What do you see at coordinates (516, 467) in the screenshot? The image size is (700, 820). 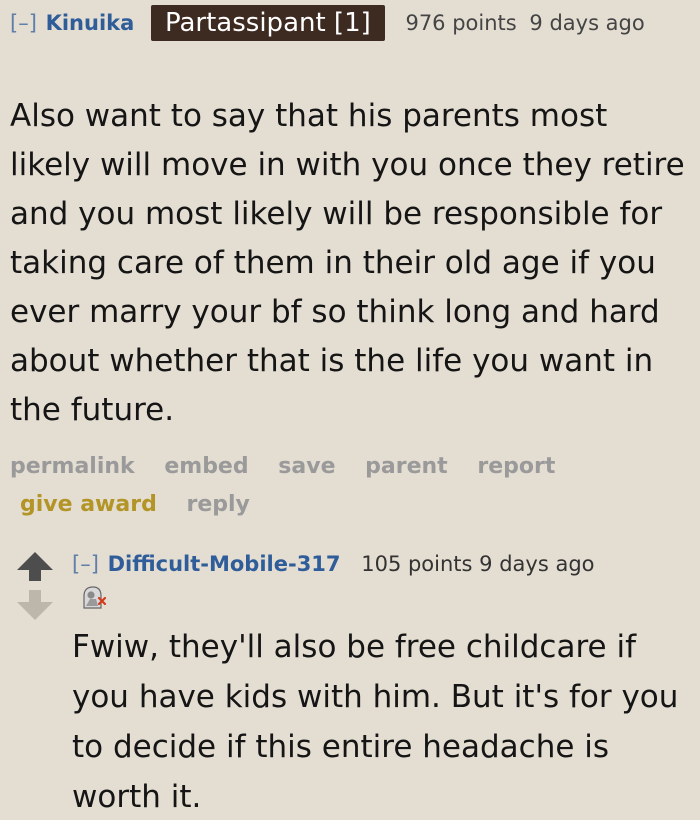 I see `report-button: report` at bounding box center [516, 467].